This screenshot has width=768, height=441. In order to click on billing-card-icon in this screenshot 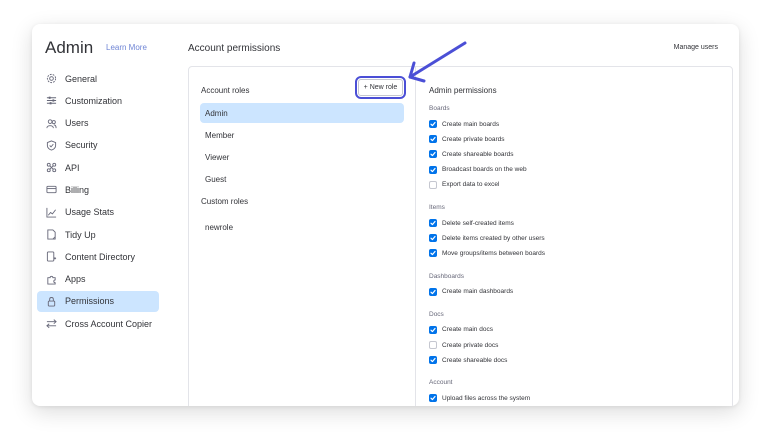, I will do `click(51, 190)`.